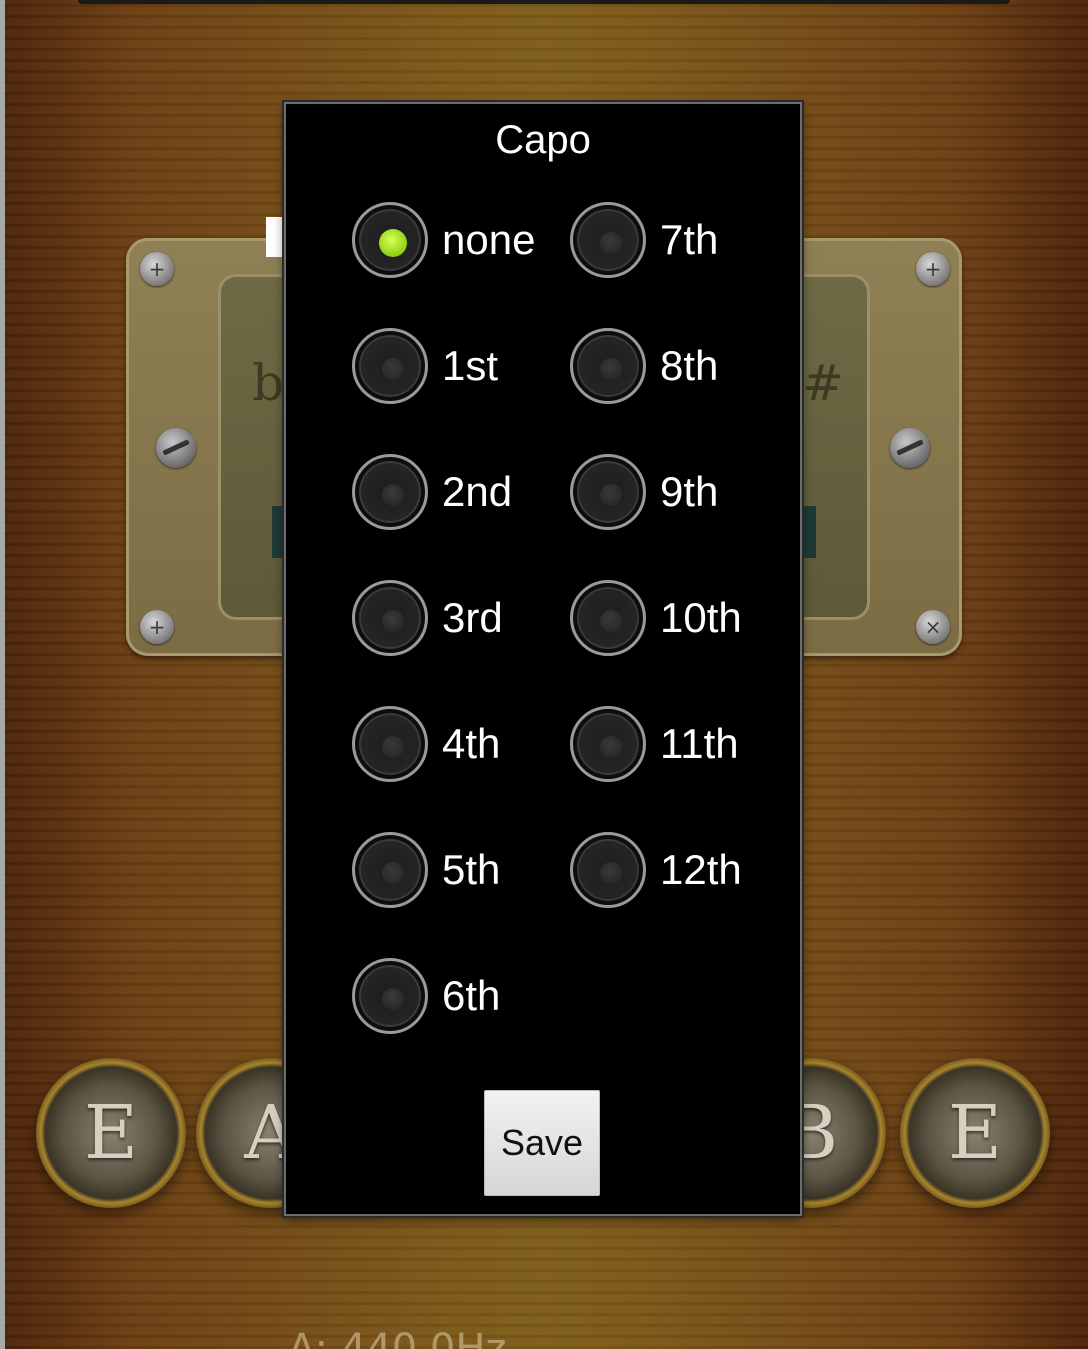 The width and height of the screenshot is (1088, 1349). I want to click on capo-option-8th: 8th, so click(644, 366).